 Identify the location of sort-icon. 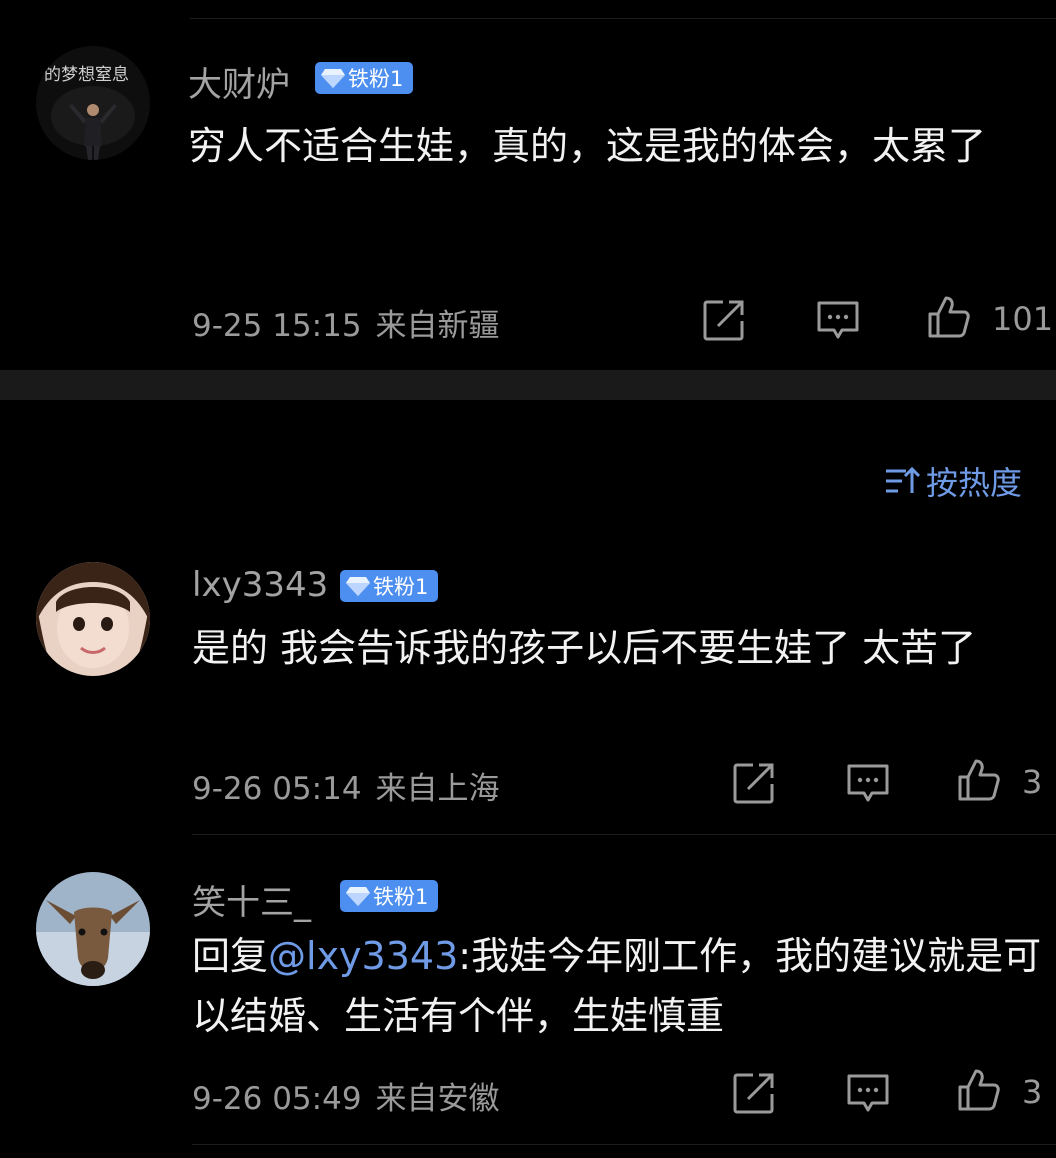
(903, 479).